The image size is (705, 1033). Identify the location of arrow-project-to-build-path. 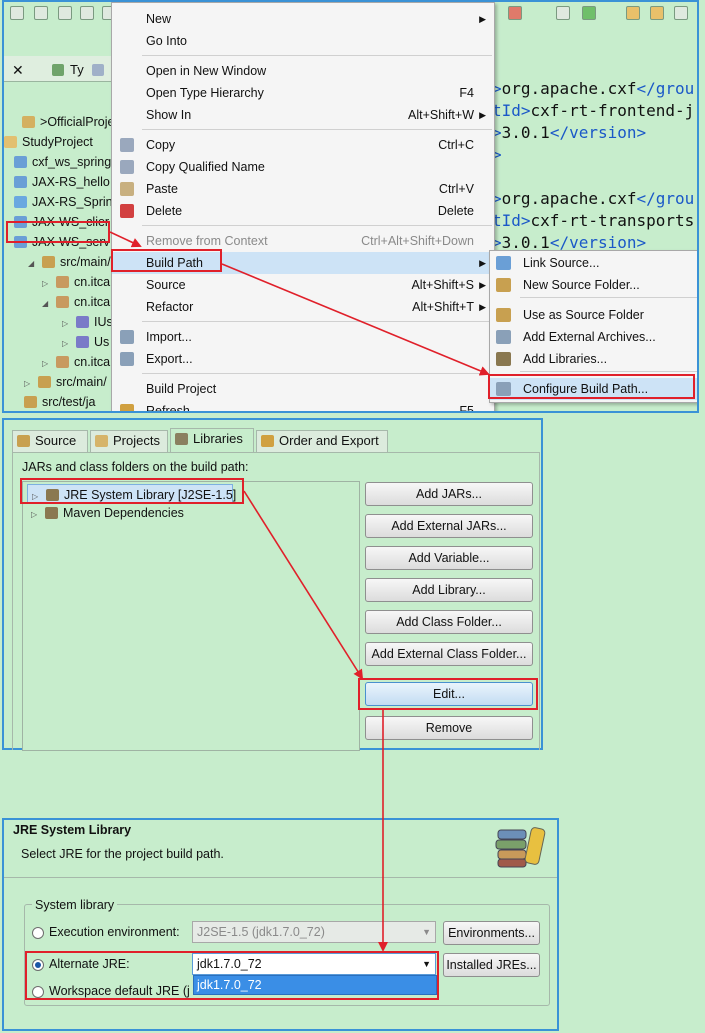
(125, 239).